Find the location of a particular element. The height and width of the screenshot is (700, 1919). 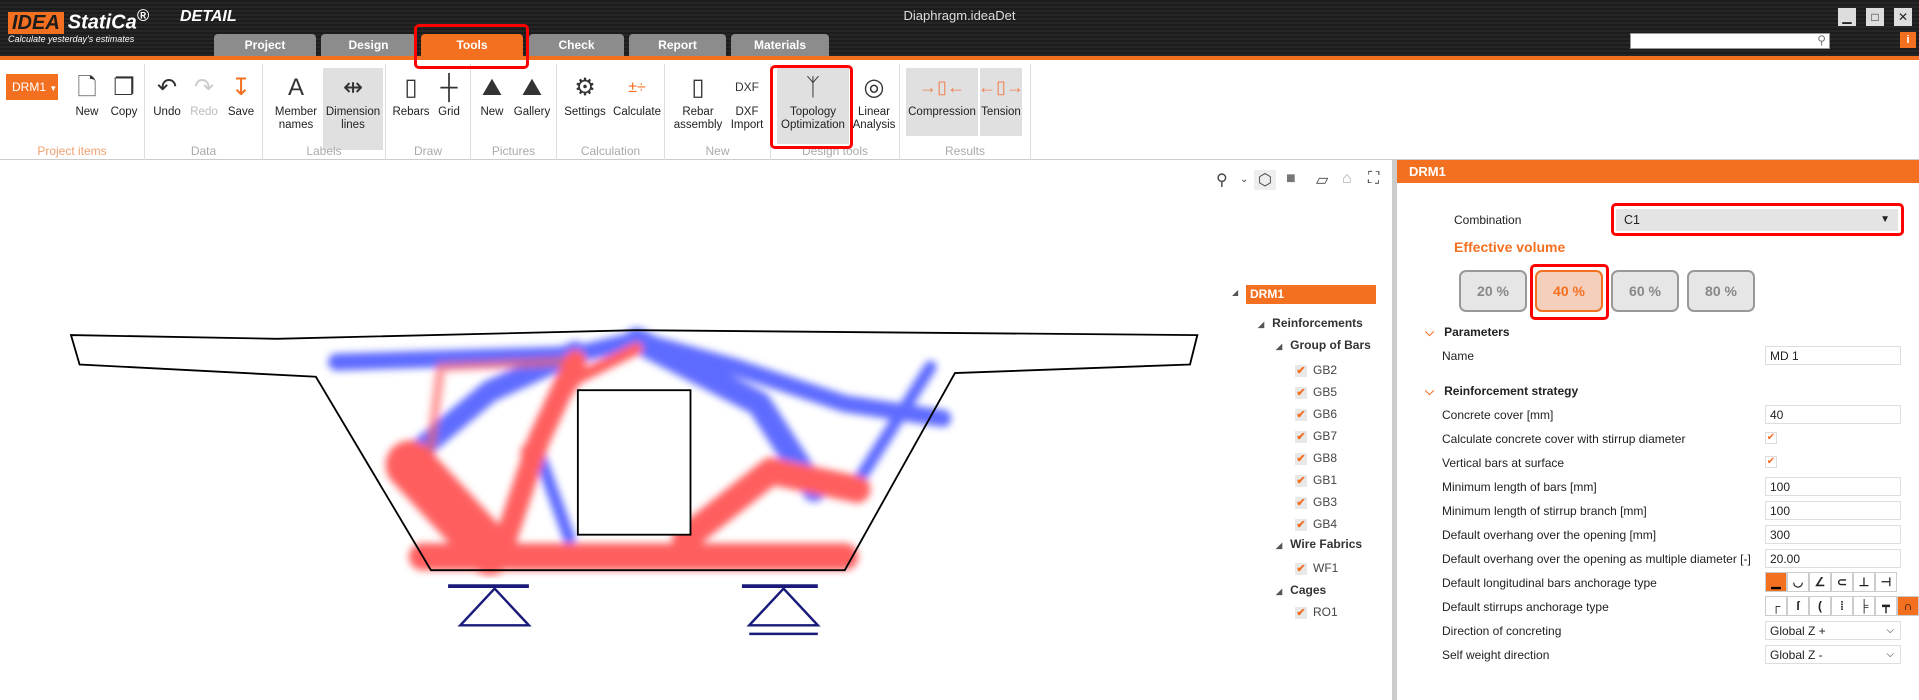

anchor-loop-icon: ⊂ is located at coordinates (1842, 582).